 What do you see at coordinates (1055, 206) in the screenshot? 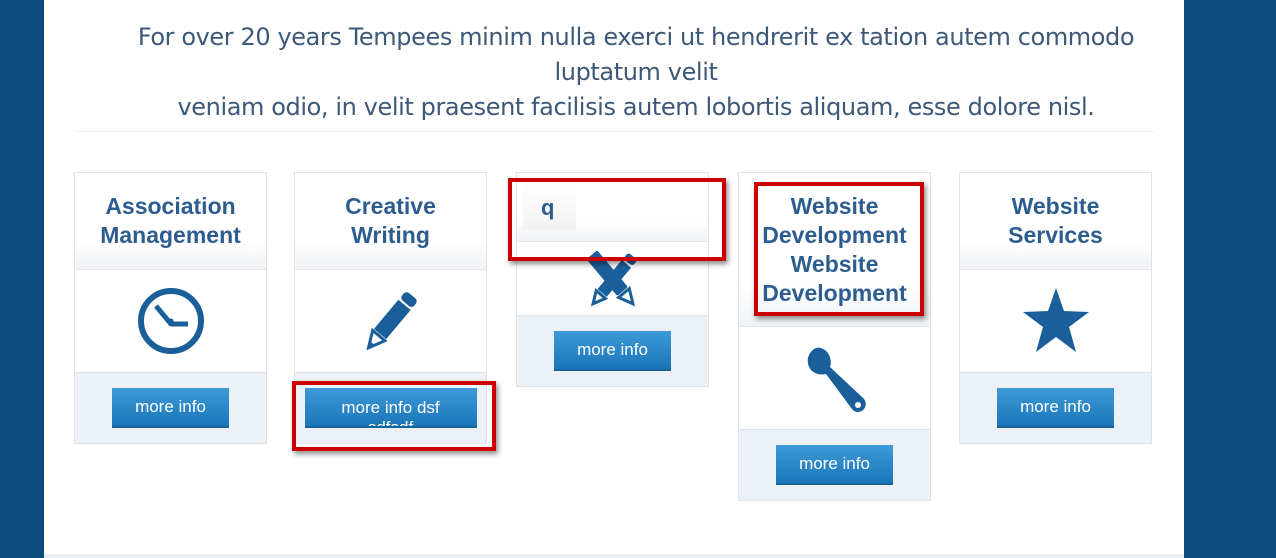
I see `card-title-line: Website` at bounding box center [1055, 206].